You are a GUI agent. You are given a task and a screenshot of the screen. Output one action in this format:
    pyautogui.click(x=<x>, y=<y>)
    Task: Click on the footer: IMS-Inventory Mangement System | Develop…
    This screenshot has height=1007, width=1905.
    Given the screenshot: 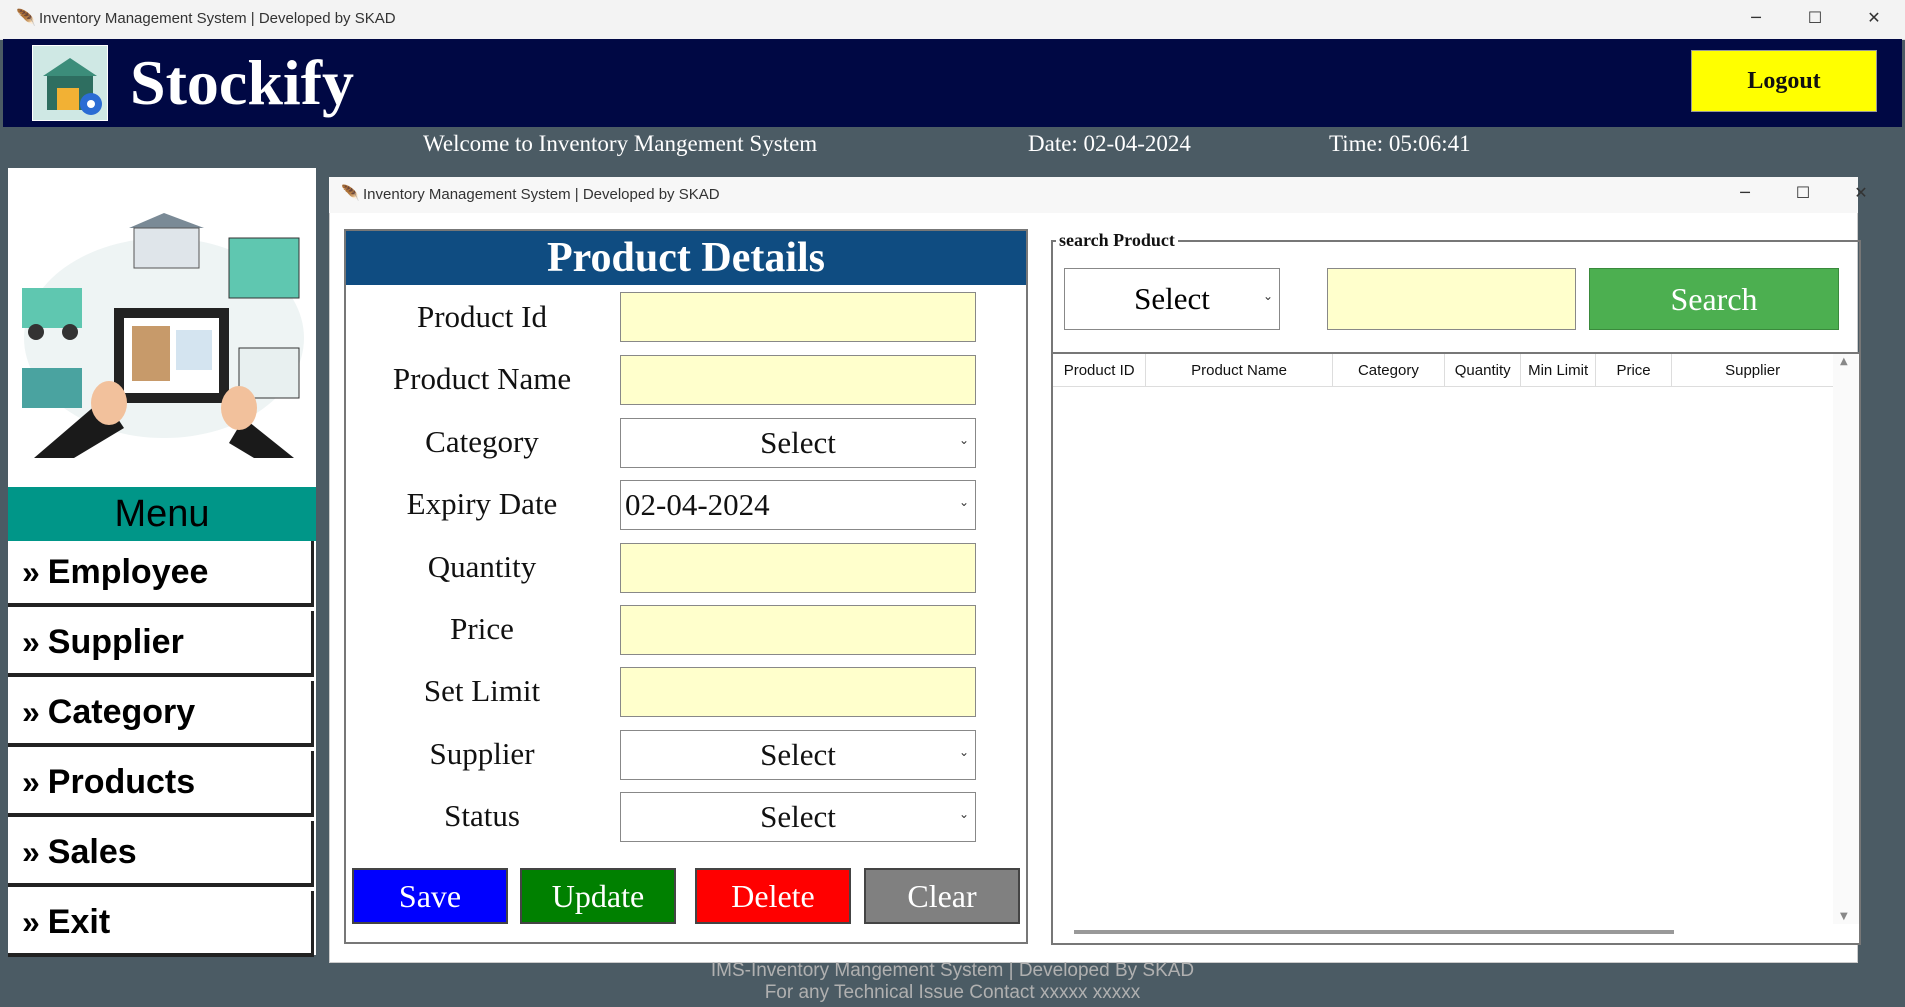 What is the action you would take?
    pyautogui.click(x=952, y=983)
    